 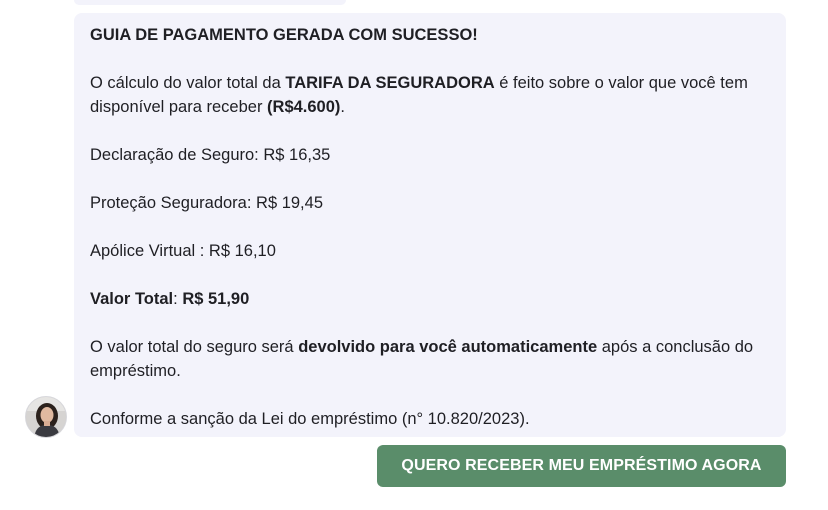 I want to click on message-heading: GUIA DE PAGAMENTO GERADA COM SUCESSO!, so click(x=430, y=35).